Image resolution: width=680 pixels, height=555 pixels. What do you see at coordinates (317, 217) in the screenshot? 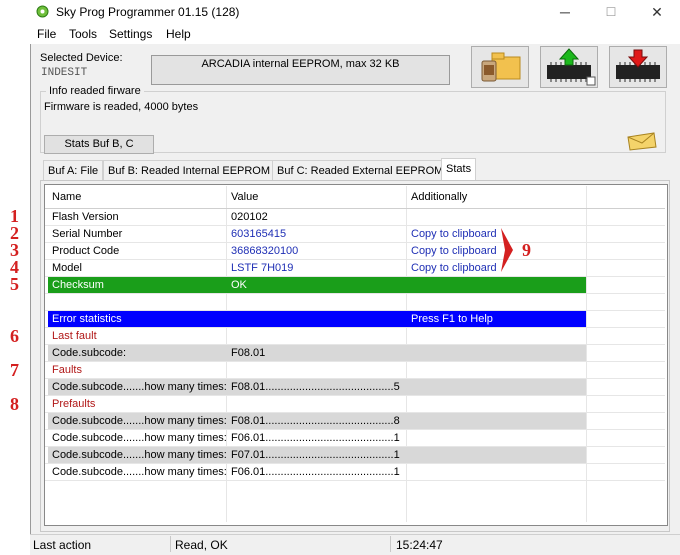
I see `table-row: Flash Version 020102` at bounding box center [317, 217].